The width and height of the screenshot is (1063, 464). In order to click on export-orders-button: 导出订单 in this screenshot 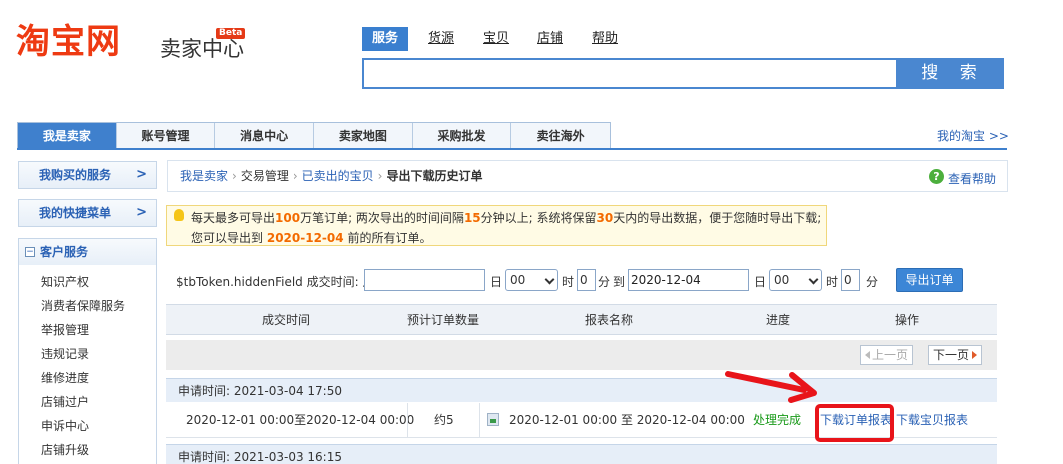, I will do `click(929, 280)`.